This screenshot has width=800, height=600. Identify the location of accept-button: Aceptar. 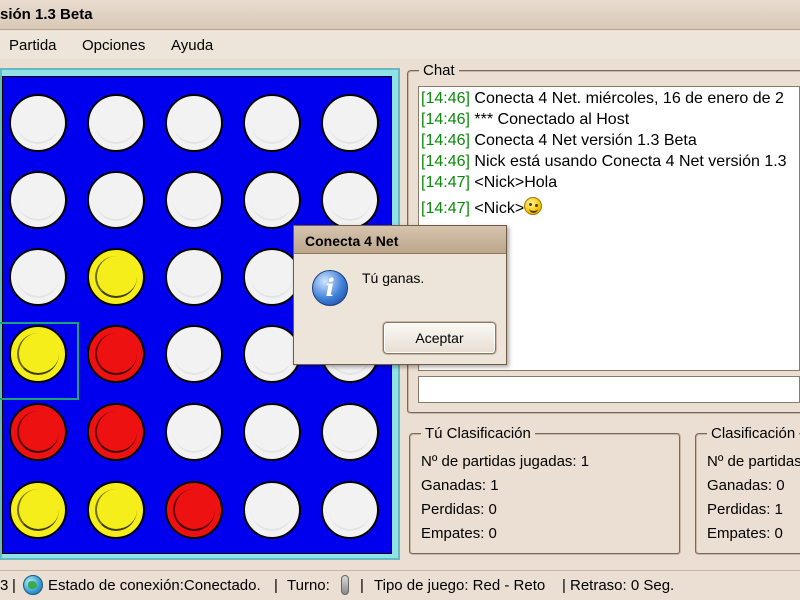
(439, 338).